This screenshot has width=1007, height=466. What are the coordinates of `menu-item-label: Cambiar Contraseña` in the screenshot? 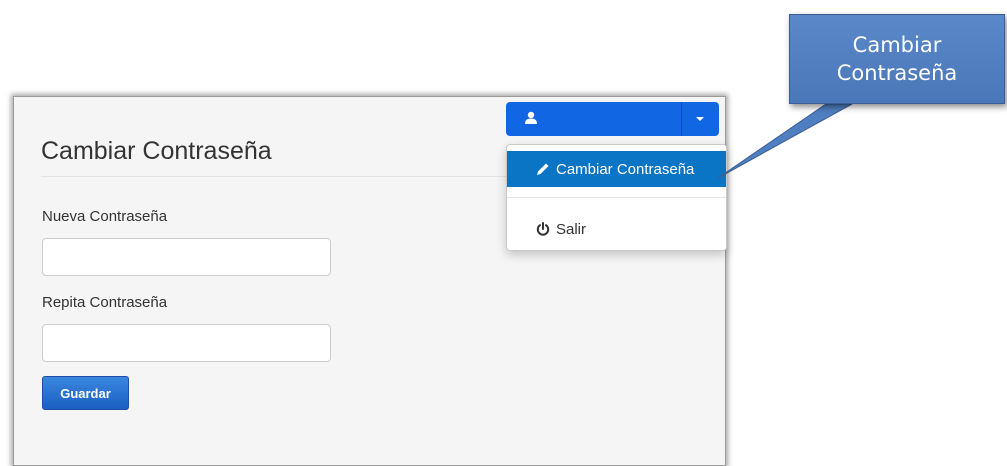 It's located at (625, 169).